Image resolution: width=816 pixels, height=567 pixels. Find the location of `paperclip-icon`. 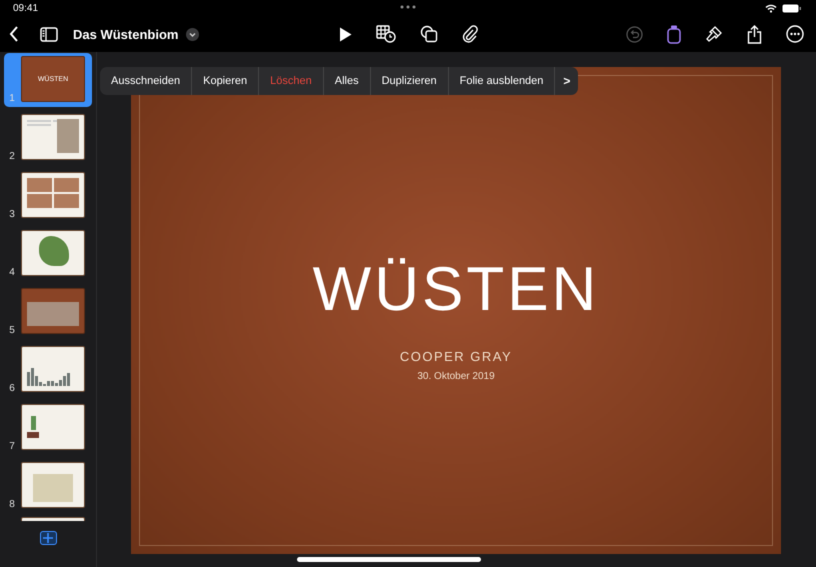

paperclip-icon is located at coordinates (470, 34).